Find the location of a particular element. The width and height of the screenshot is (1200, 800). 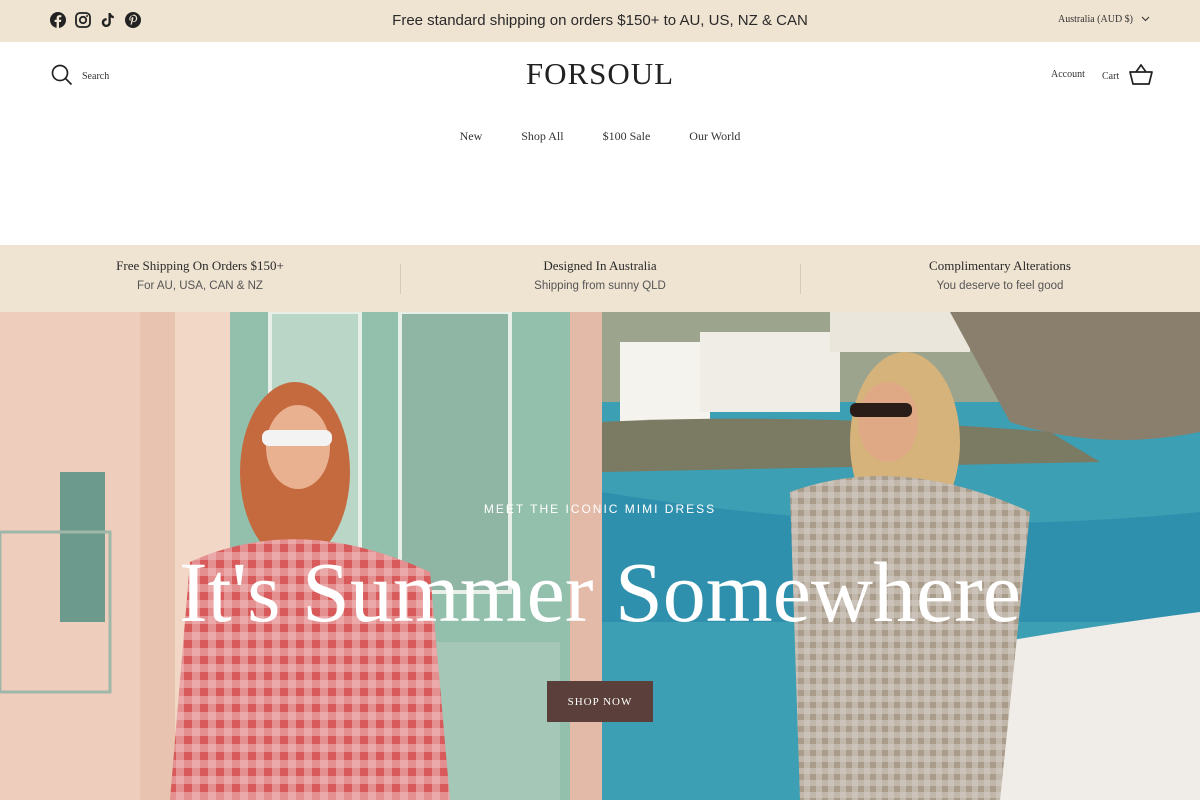

usp-title: Designed In Australia is located at coordinates (600, 265).